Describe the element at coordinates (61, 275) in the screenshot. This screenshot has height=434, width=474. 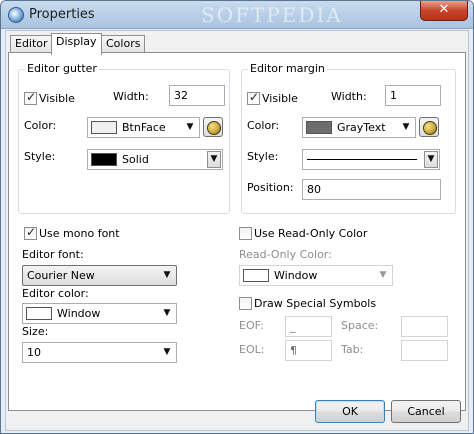
I see `editor-font-value: Courier New` at that location.